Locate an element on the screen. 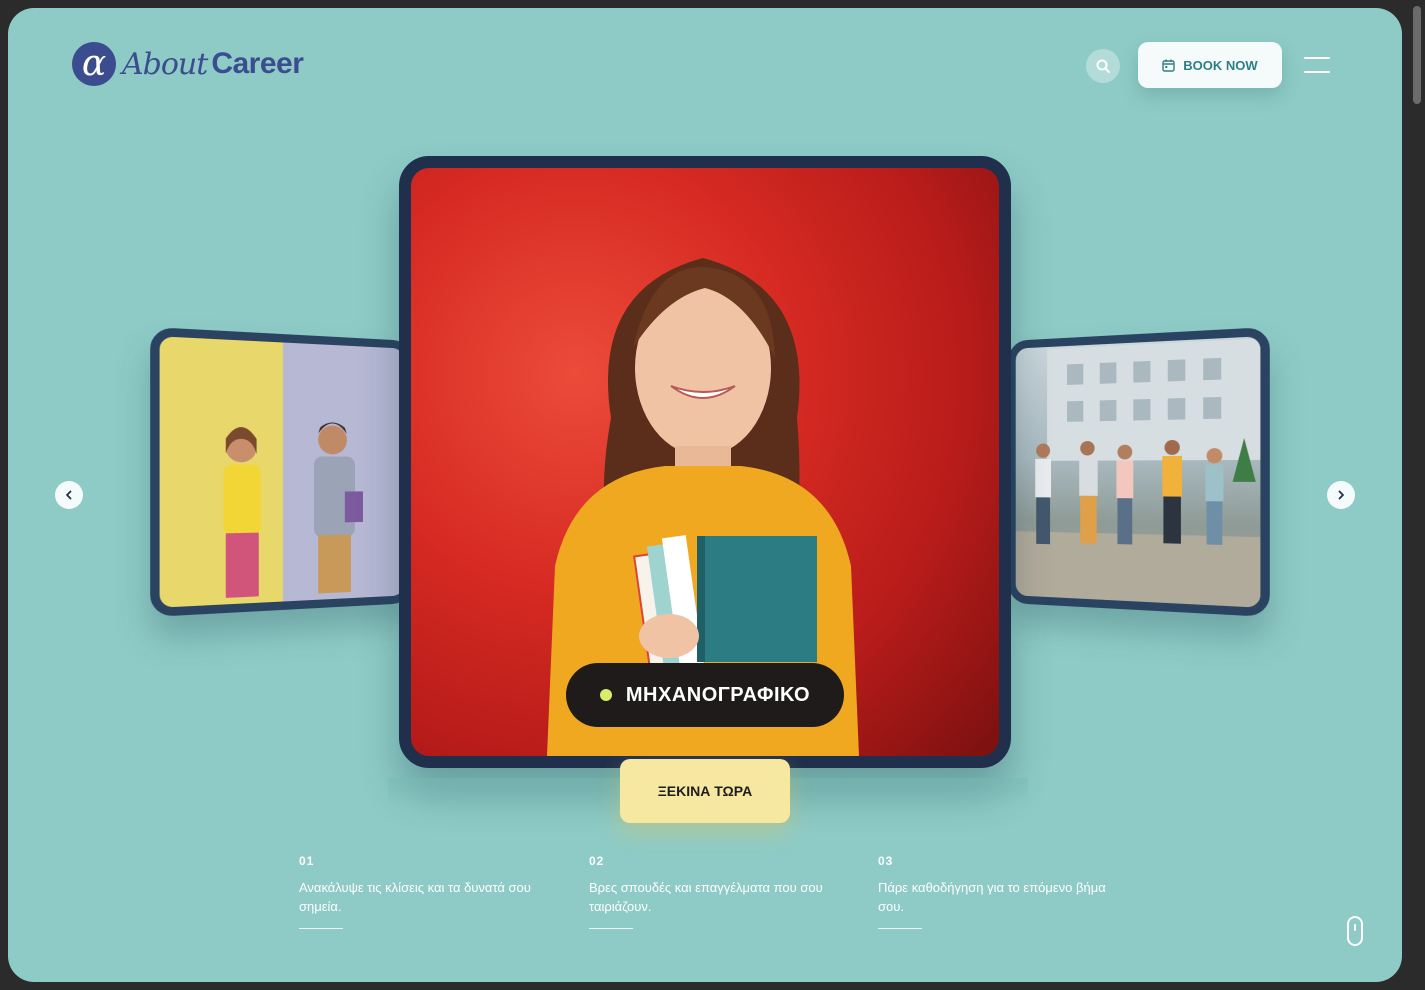  chevron-right-icon is located at coordinates (1341, 495).